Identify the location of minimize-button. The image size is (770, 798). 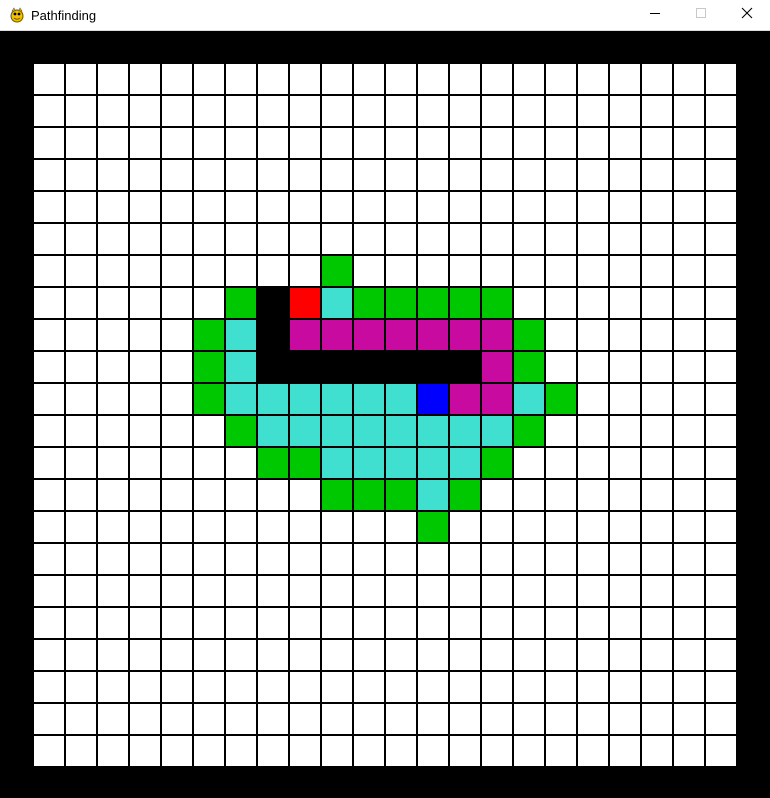
(655, 15).